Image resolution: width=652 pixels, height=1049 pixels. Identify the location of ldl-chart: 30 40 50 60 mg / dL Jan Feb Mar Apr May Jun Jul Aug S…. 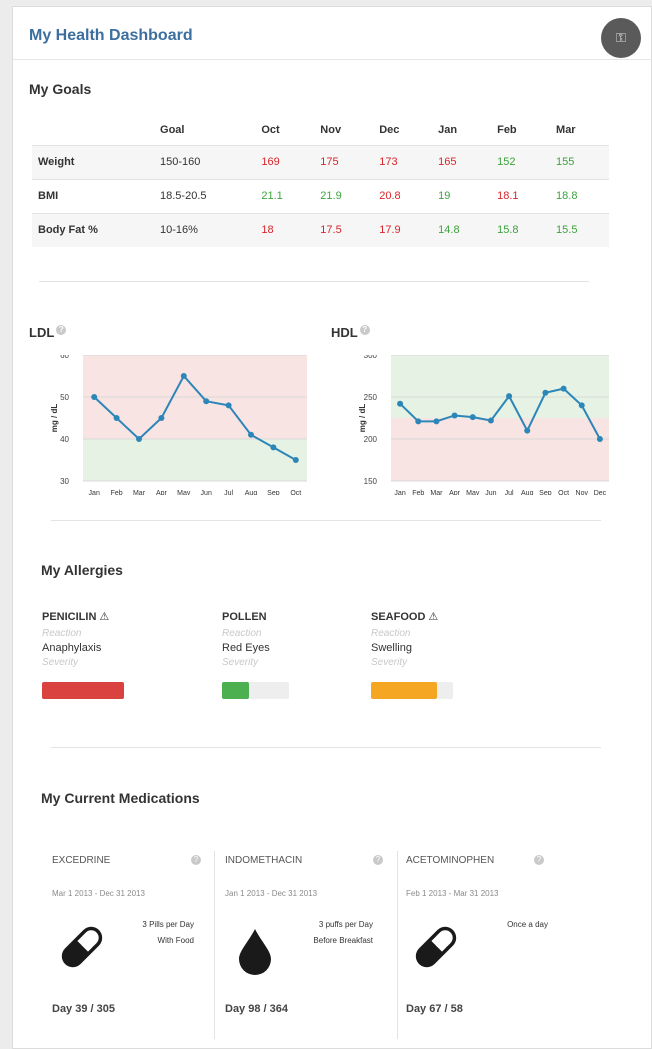
(178, 425).